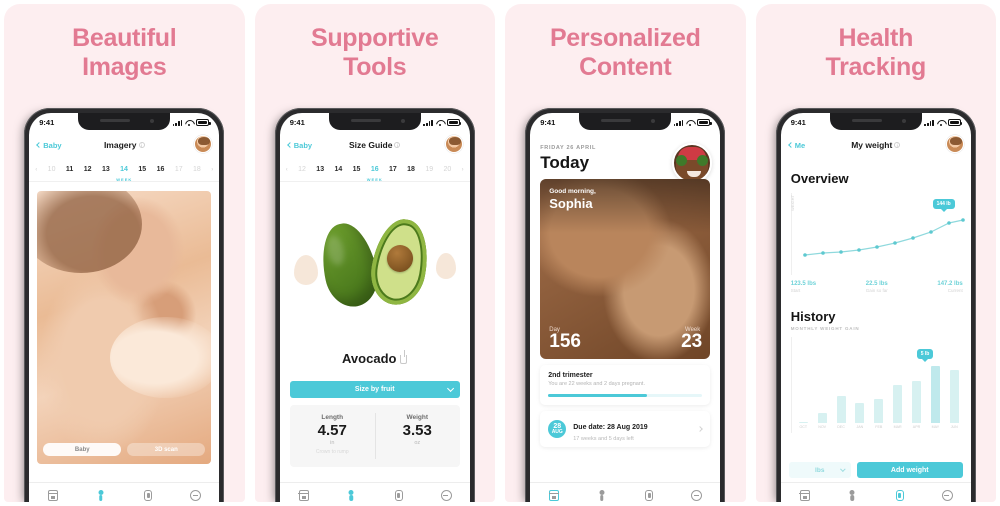  I want to click on front-camera, so click(903, 121).